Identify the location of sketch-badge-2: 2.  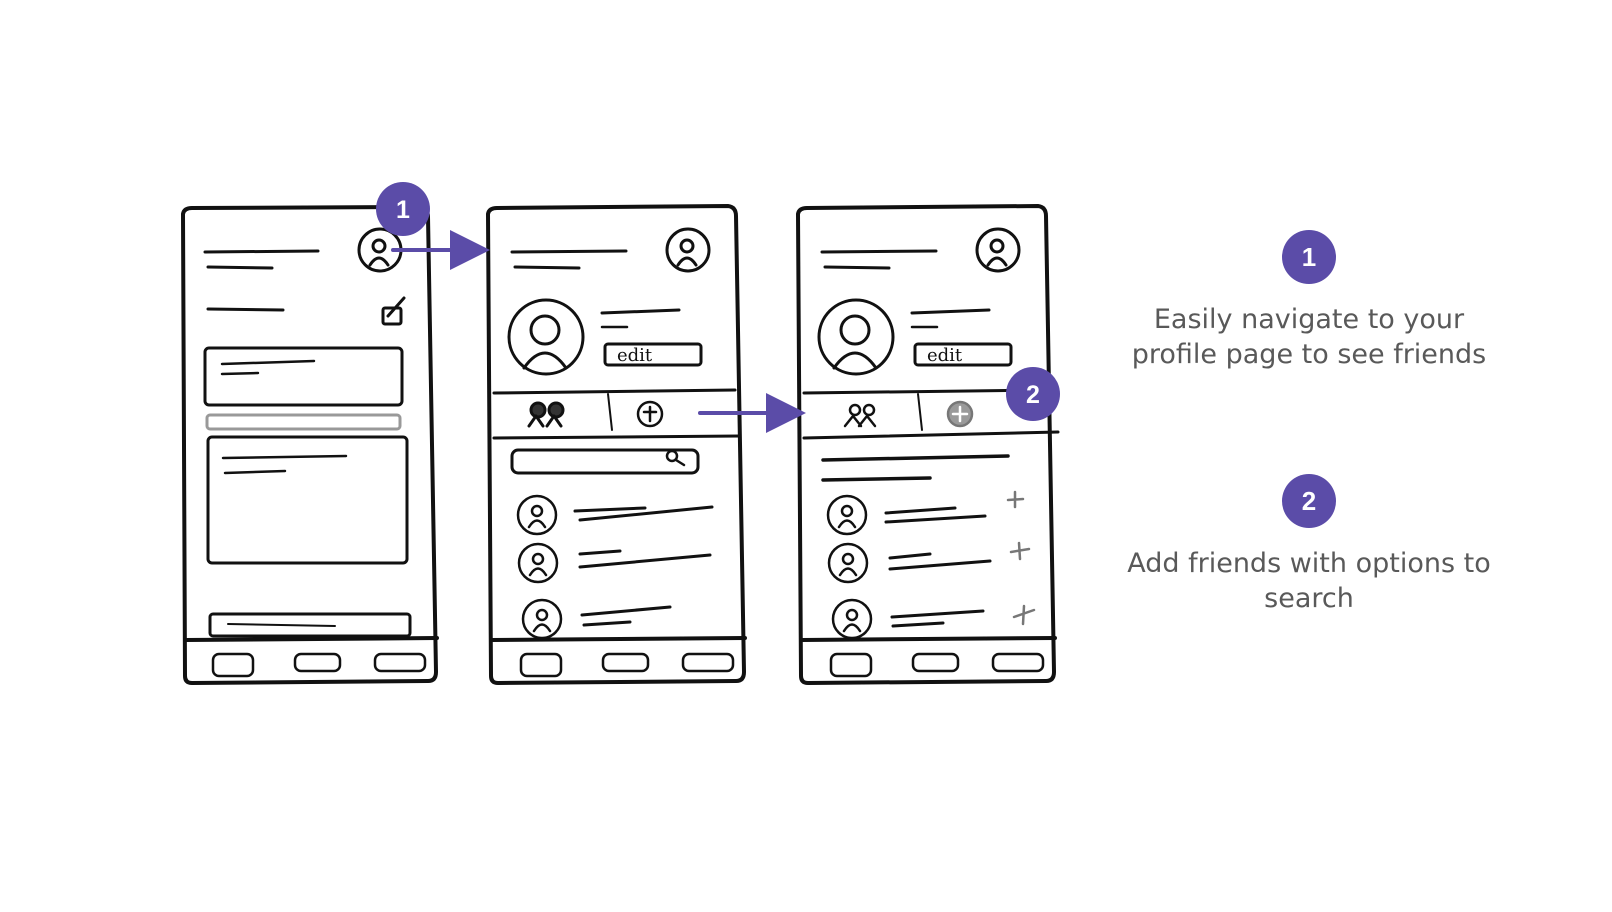
(1033, 394).